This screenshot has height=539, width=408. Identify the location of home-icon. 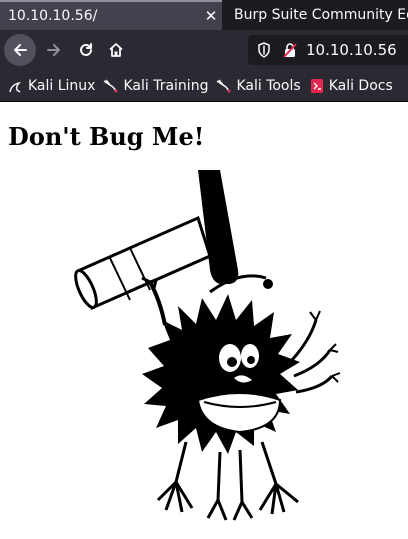
(116, 50).